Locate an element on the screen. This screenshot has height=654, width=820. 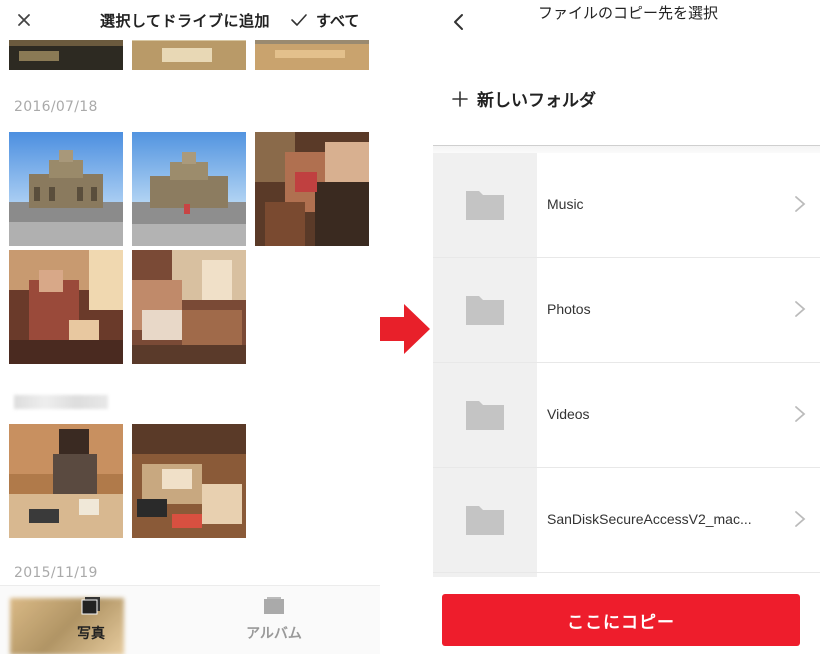
folder-name: Photos is located at coordinates (569, 309).